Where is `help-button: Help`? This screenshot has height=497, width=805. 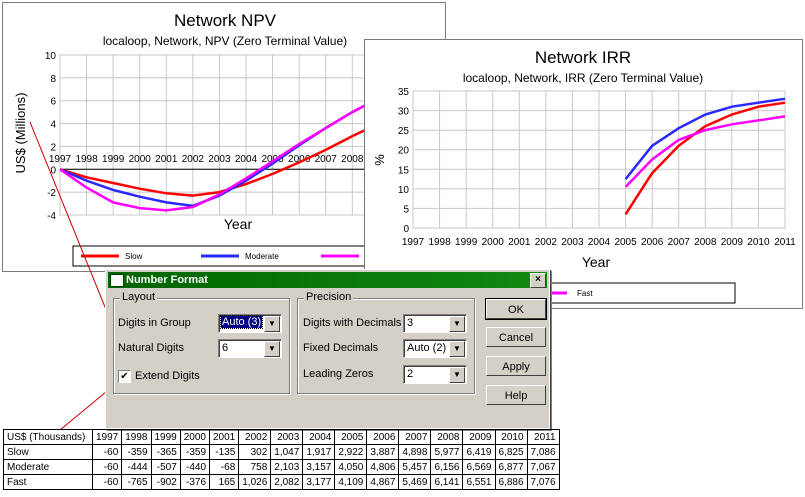
help-button: Help is located at coordinates (516, 395).